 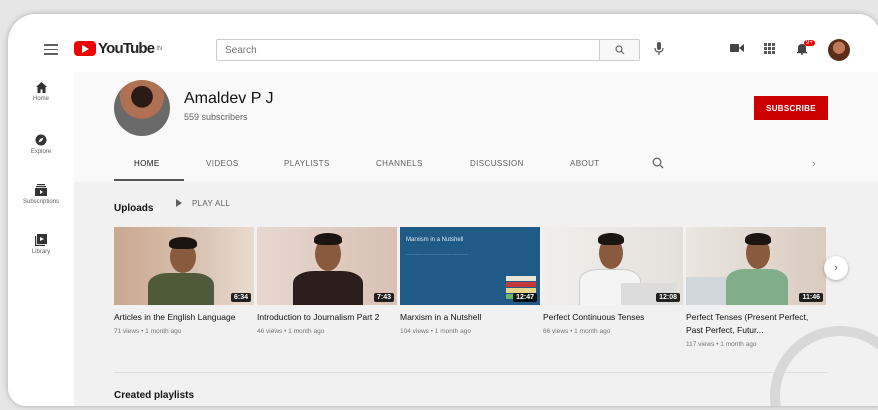 I want to click on search-bar, so click(x=428, y=50).